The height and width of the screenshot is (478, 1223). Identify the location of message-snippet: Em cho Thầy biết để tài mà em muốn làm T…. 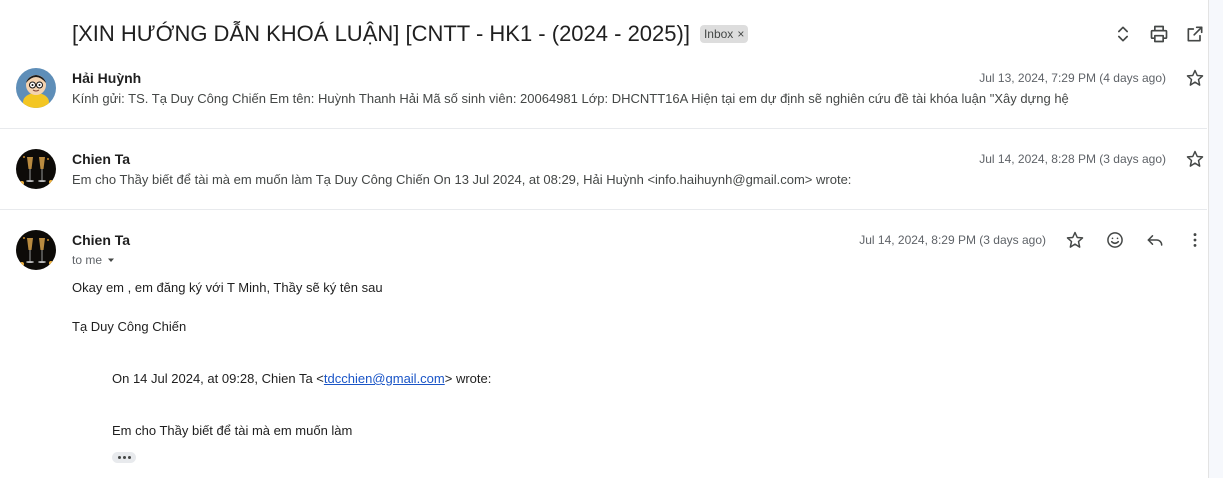
(461, 179).